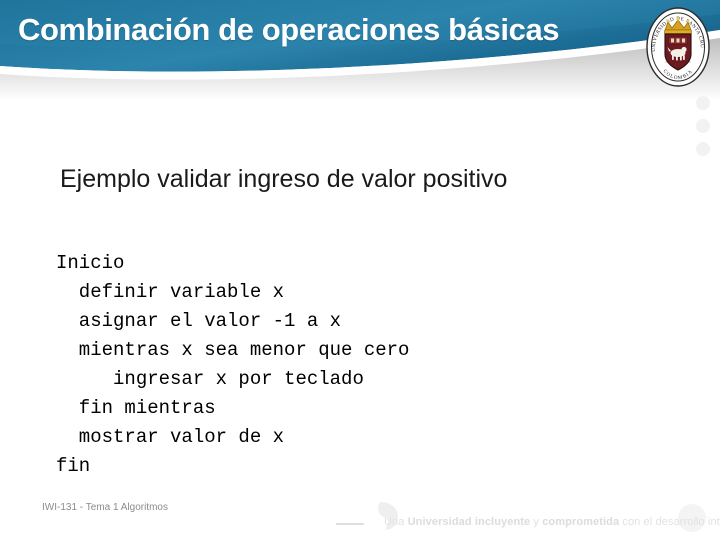  Describe the element at coordinates (536, 522) in the screenshot. I see `tagline-mid: y` at that location.